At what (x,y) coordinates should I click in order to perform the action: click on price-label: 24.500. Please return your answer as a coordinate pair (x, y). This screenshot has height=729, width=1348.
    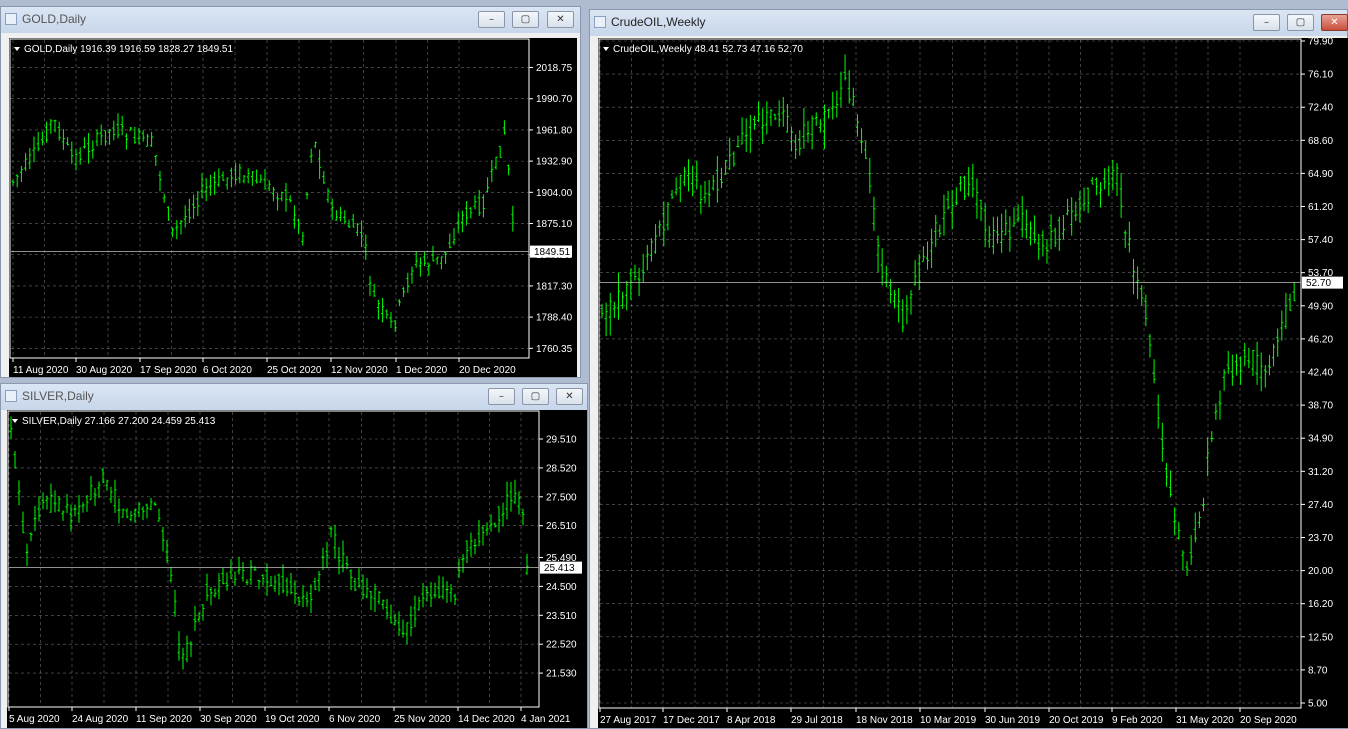
    Looking at the image, I should click on (561, 587).